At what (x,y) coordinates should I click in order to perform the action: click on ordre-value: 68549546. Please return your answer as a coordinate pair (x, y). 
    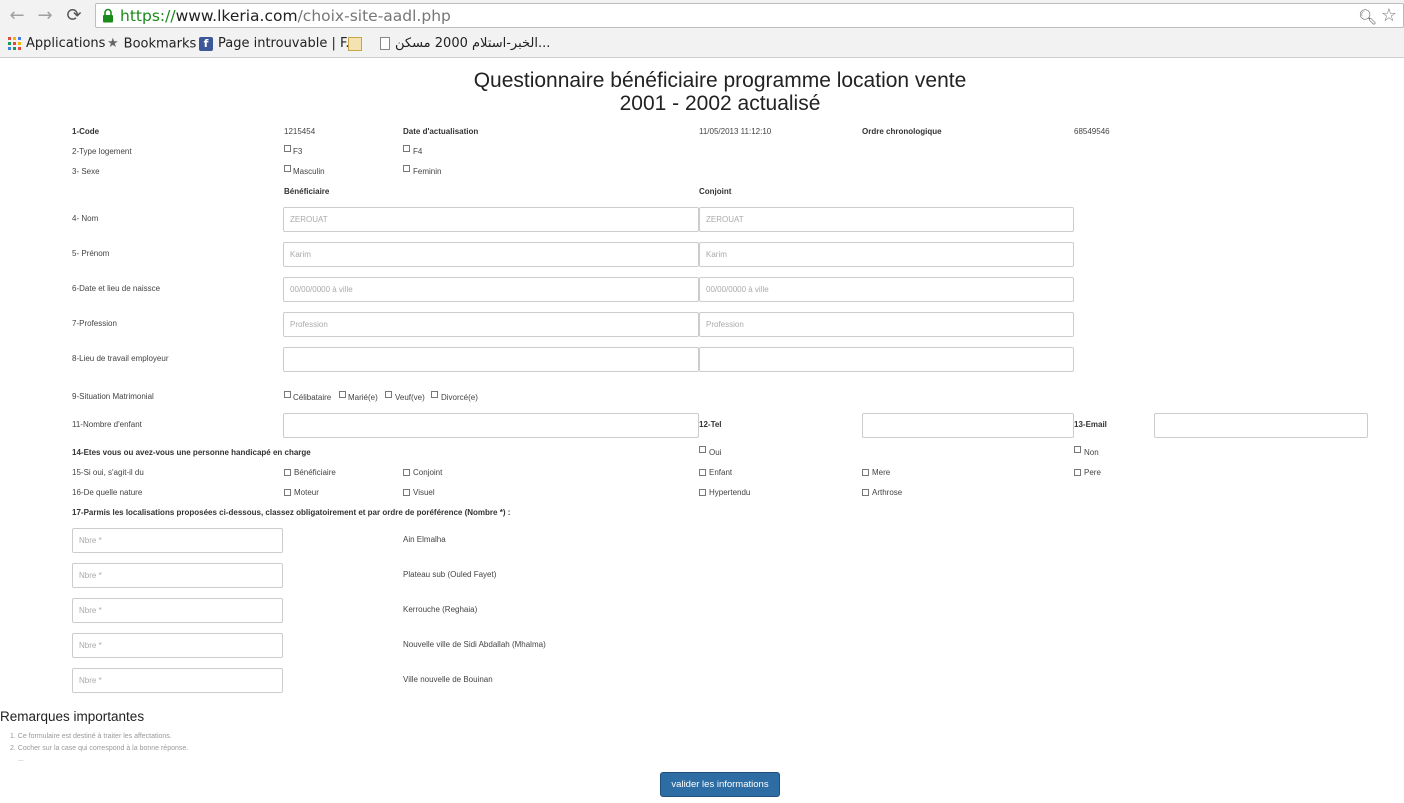
    Looking at the image, I should click on (1092, 131).